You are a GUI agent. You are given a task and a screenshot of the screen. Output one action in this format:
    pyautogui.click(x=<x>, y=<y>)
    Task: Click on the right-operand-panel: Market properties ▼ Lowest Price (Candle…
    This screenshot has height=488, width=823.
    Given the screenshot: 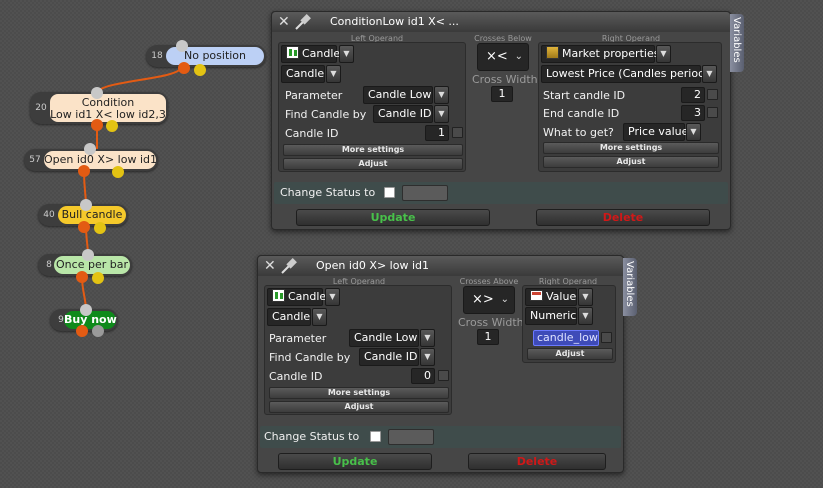 What is the action you would take?
    pyautogui.click(x=630, y=107)
    